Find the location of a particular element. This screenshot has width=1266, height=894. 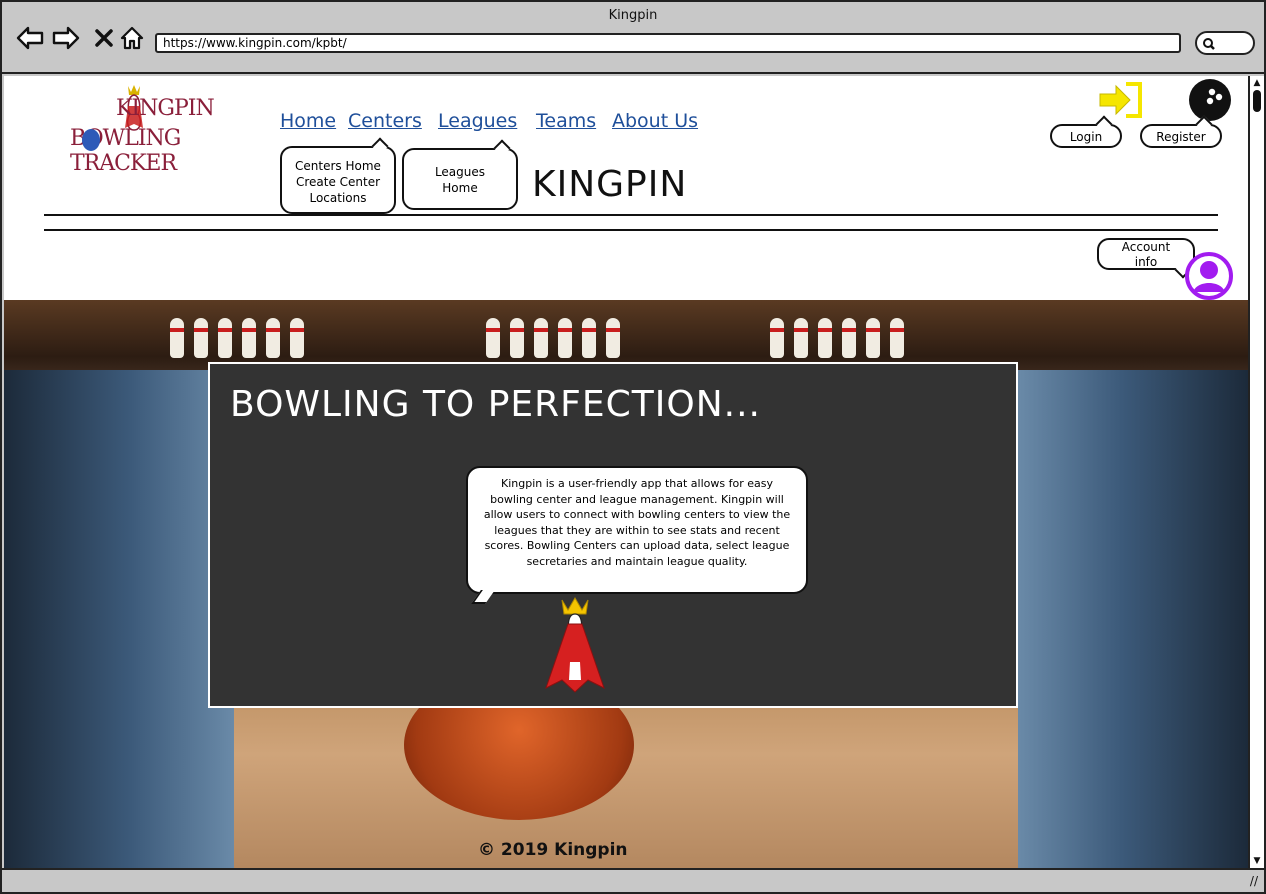

login-button: Login is located at coordinates (1086, 131).